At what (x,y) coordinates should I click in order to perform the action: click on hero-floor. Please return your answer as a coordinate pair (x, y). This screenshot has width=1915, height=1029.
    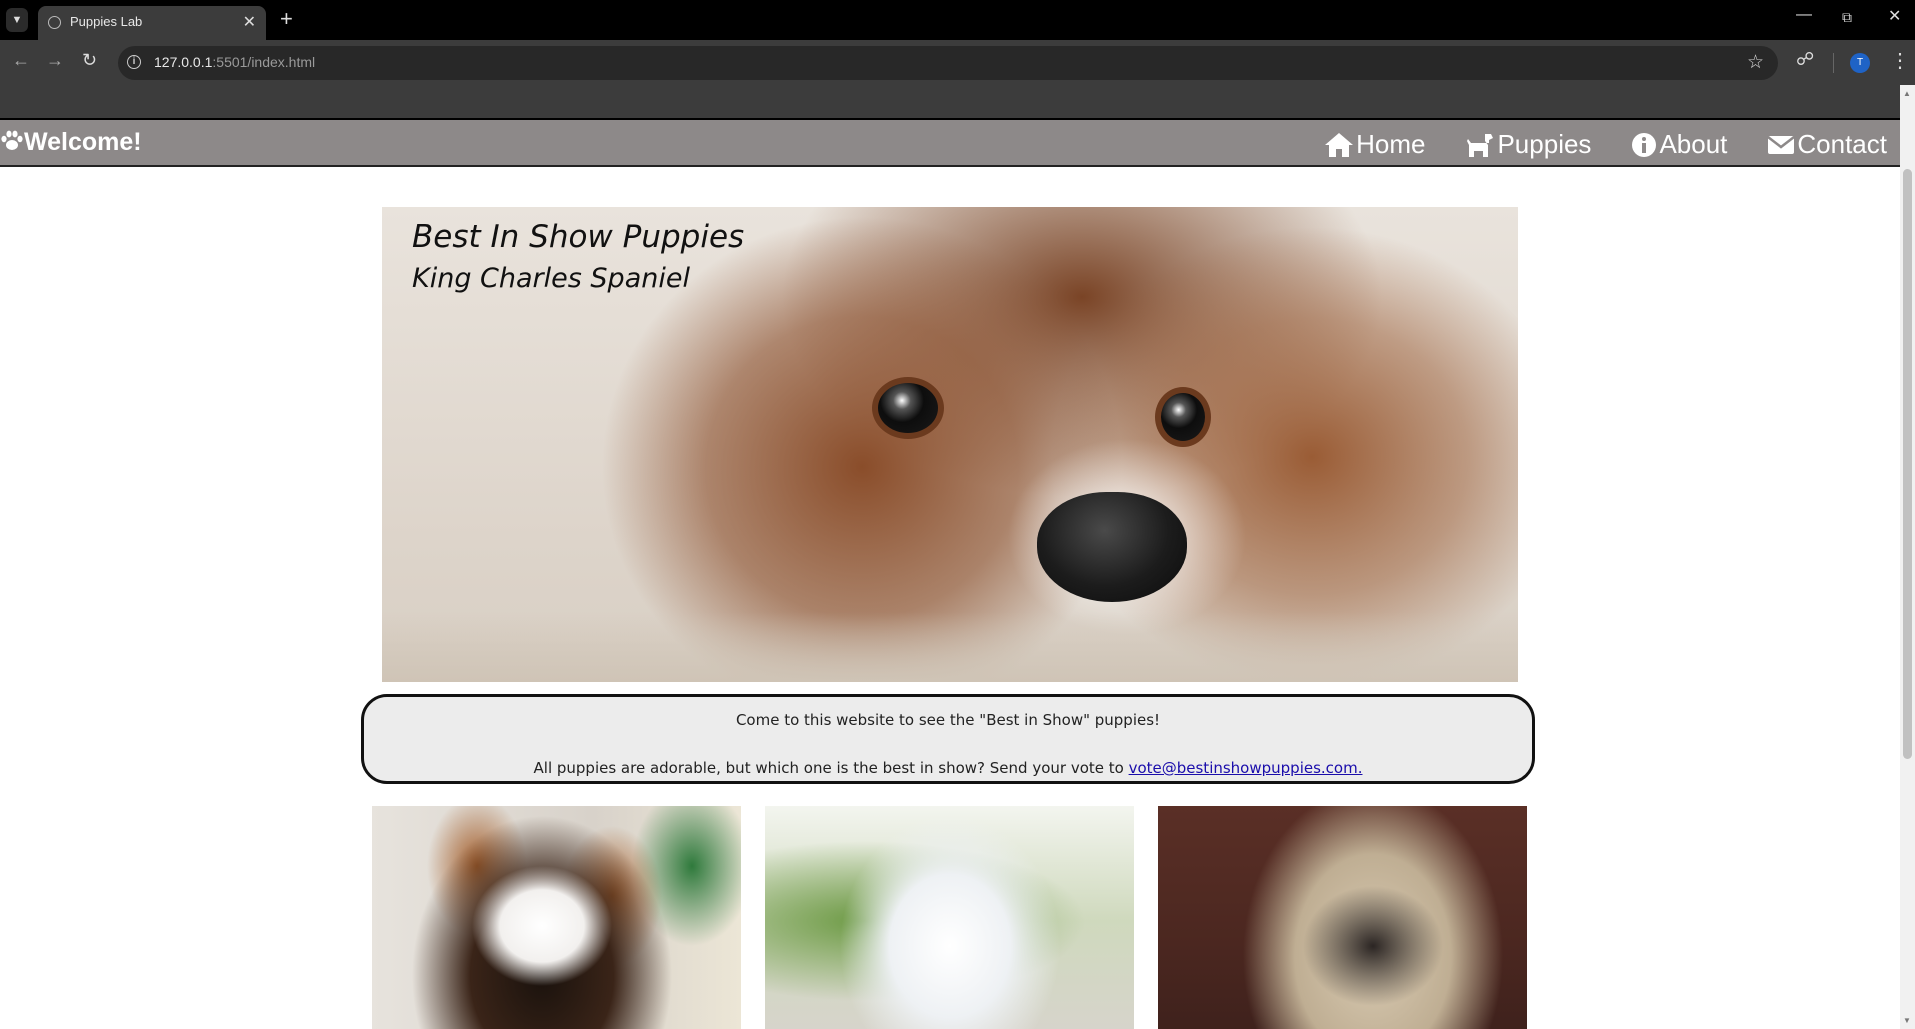
    Looking at the image, I should click on (950, 647).